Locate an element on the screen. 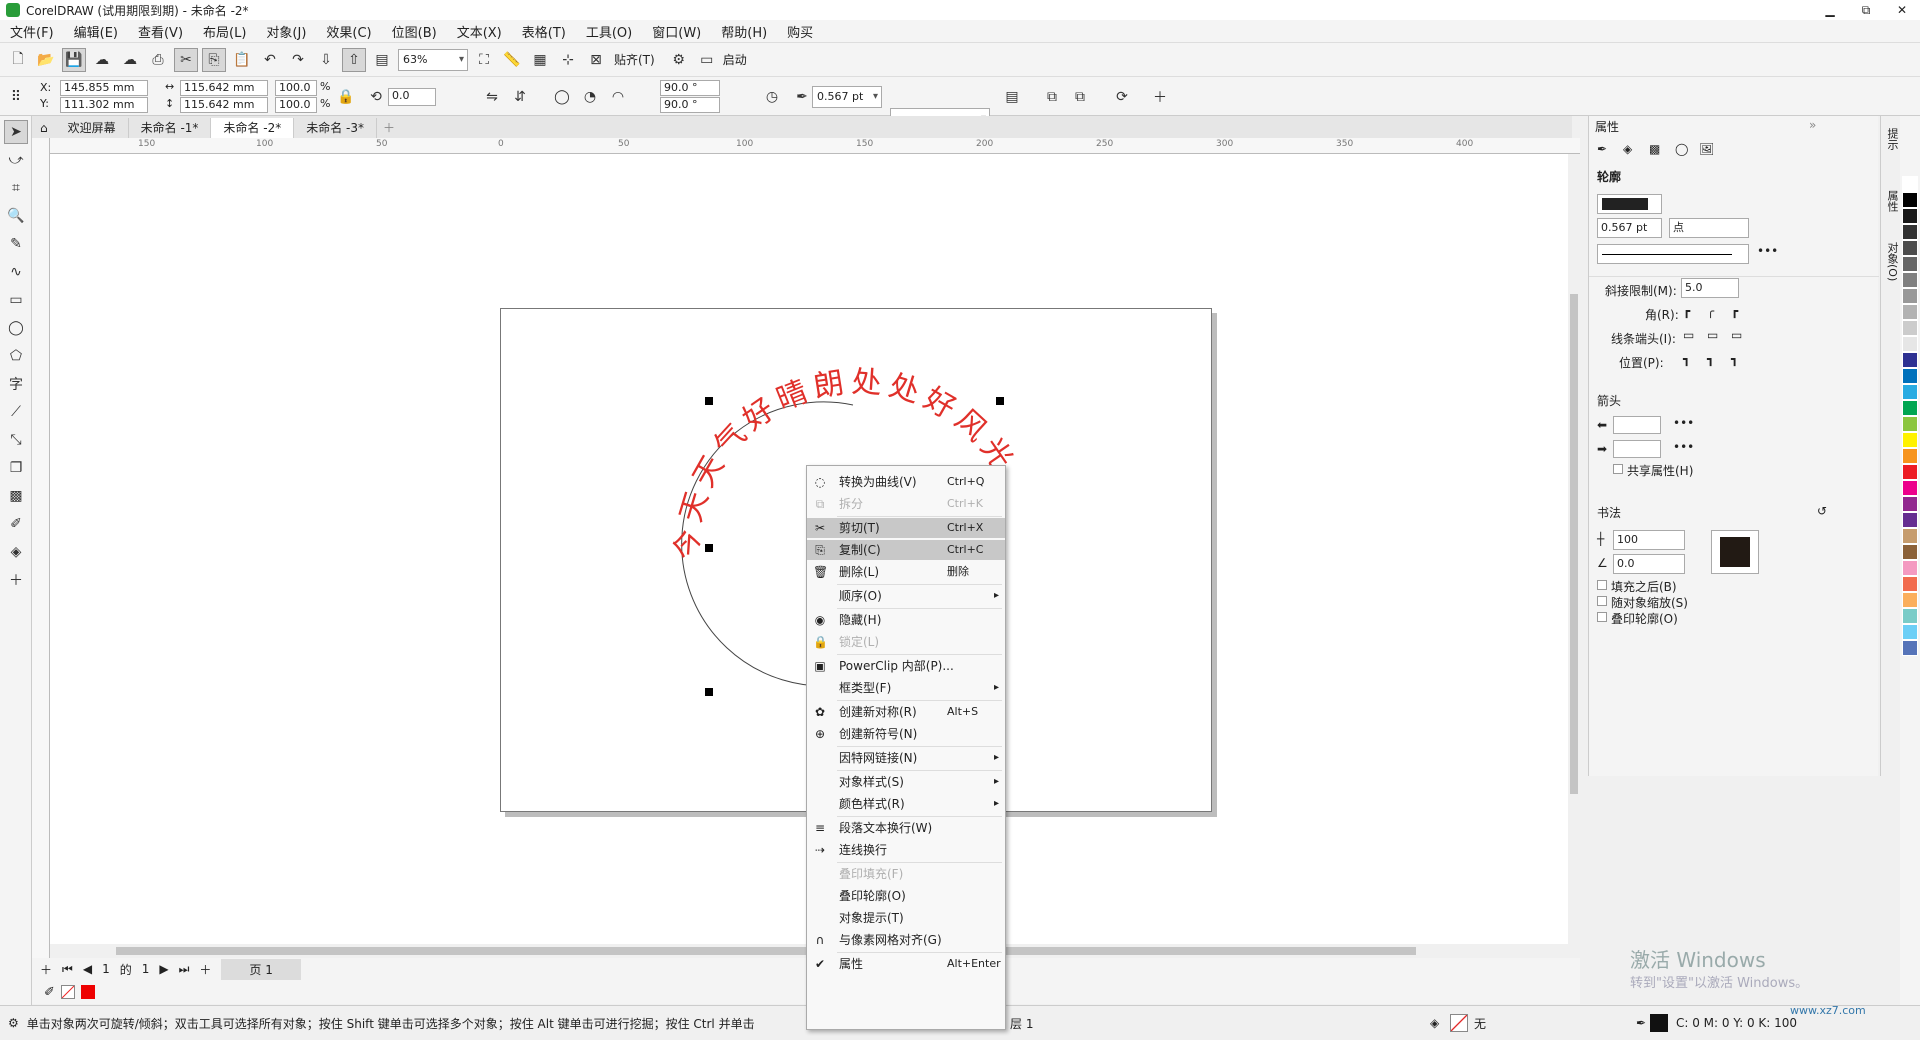 The height and width of the screenshot is (1040, 1920). unit-select: 点 is located at coordinates (1709, 228).